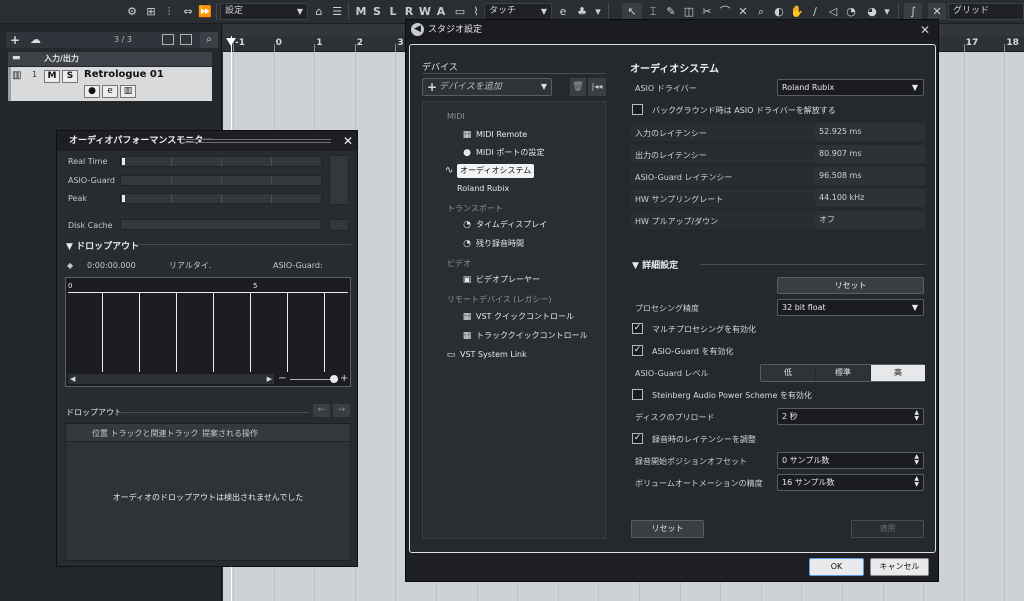 The width and height of the screenshot is (1024, 601). What do you see at coordinates (188, 11) in the screenshot?
I see `cycle-icon: ⇔` at bounding box center [188, 11].